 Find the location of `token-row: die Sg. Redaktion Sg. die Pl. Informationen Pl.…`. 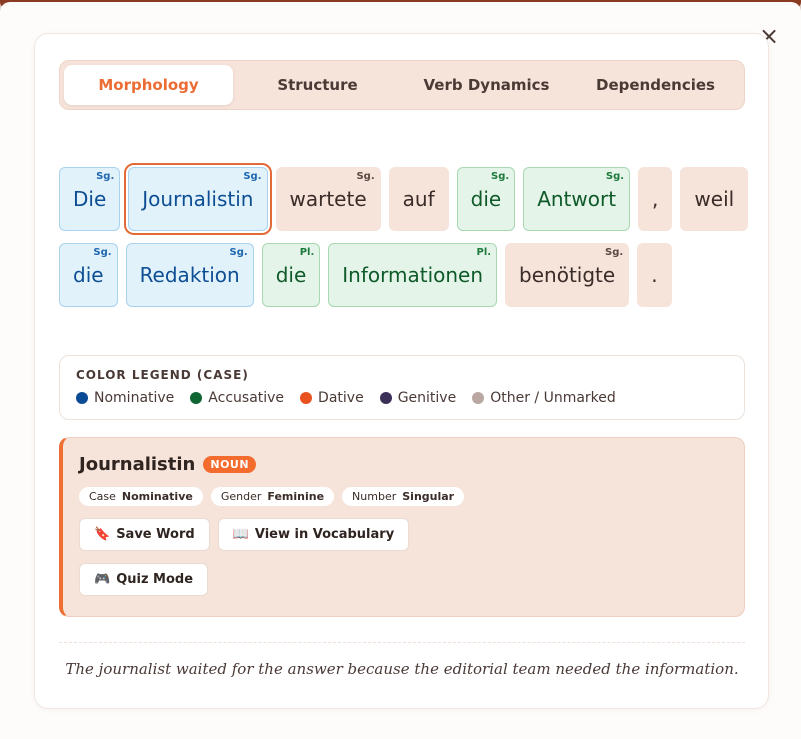

token-row: die Sg. Redaktion Sg. die Pl. Informationen Pl.… is located at coordinates (404, 275).